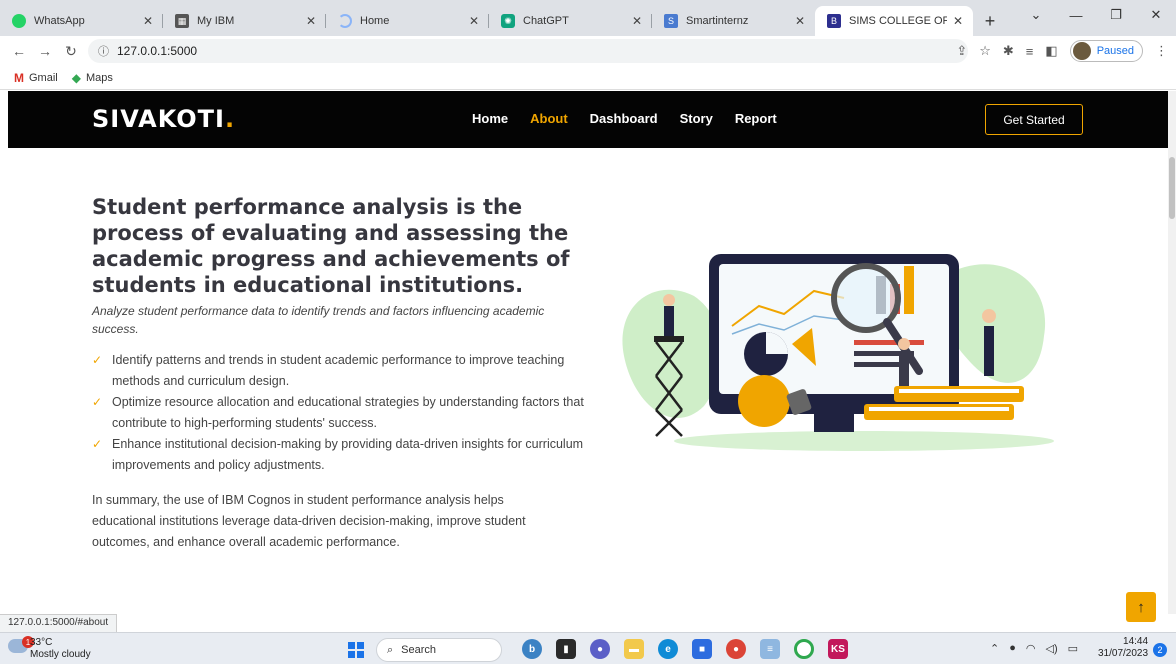  Describe the element at coordinates (634, 649) in the screenshot. I see `file-explorer-icon: ▬` at that location.